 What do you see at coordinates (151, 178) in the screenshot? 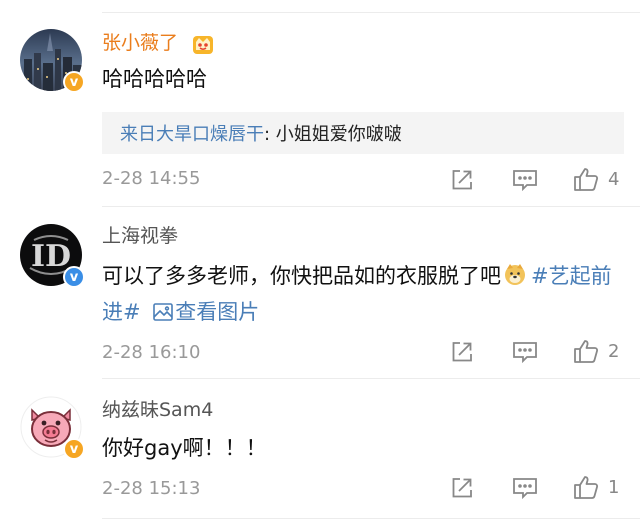
I see `timestamp: 2-28 14:55` at bounding box center [151, 178].